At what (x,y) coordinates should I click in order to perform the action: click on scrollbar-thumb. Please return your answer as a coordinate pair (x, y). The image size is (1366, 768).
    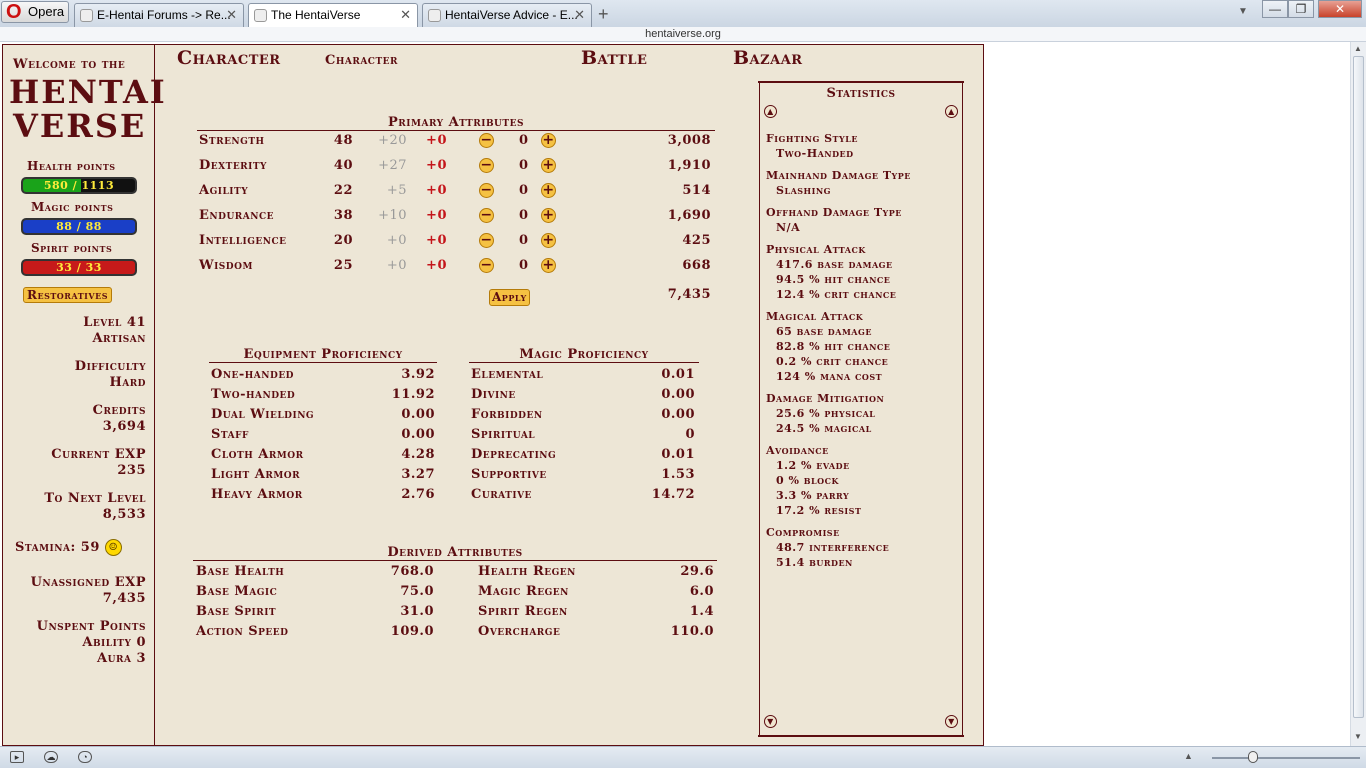
    Looking at the image, I should click on (1358, 387).